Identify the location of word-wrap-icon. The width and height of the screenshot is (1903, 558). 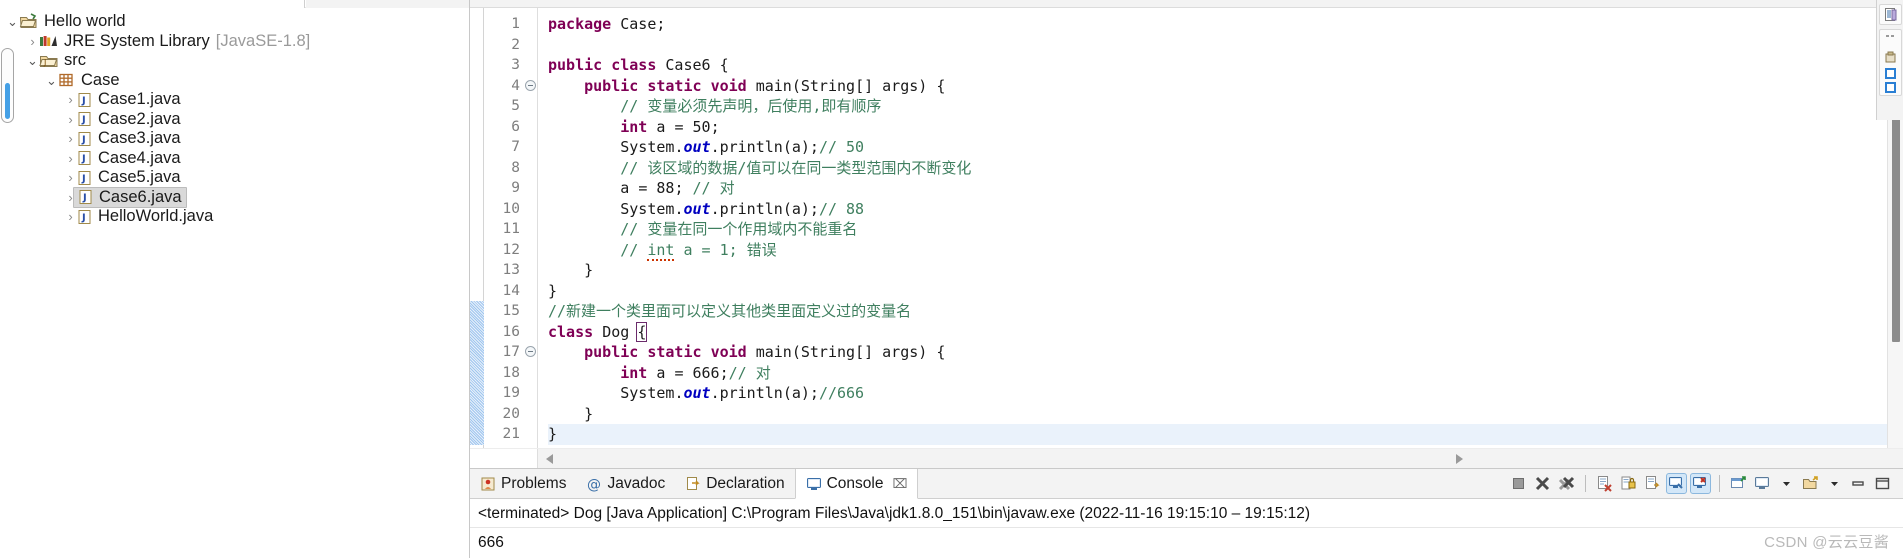
(1652, 483).